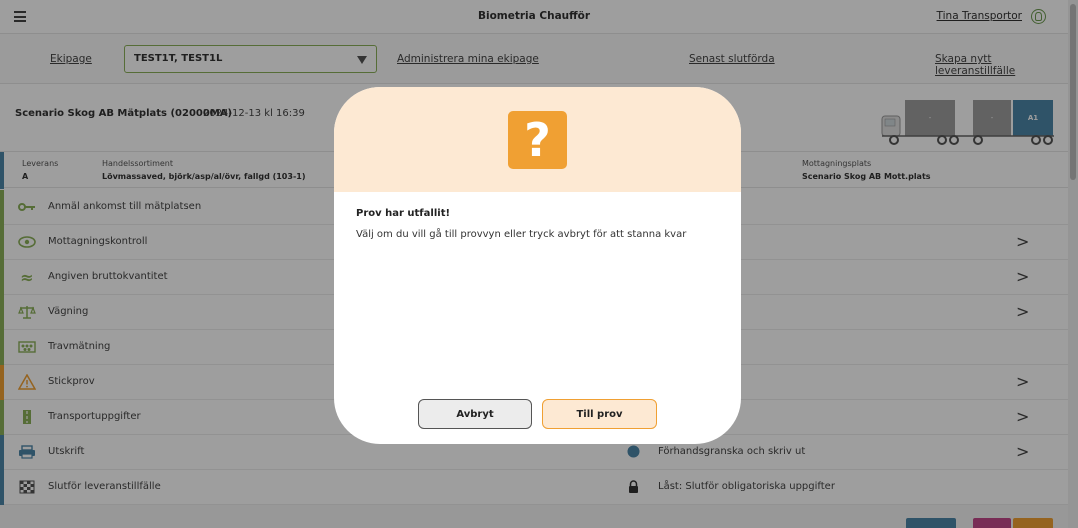  Describe the element at coordinates (475, 414) in the screenshot. I see `cancel-button: Avbryt` at that location.